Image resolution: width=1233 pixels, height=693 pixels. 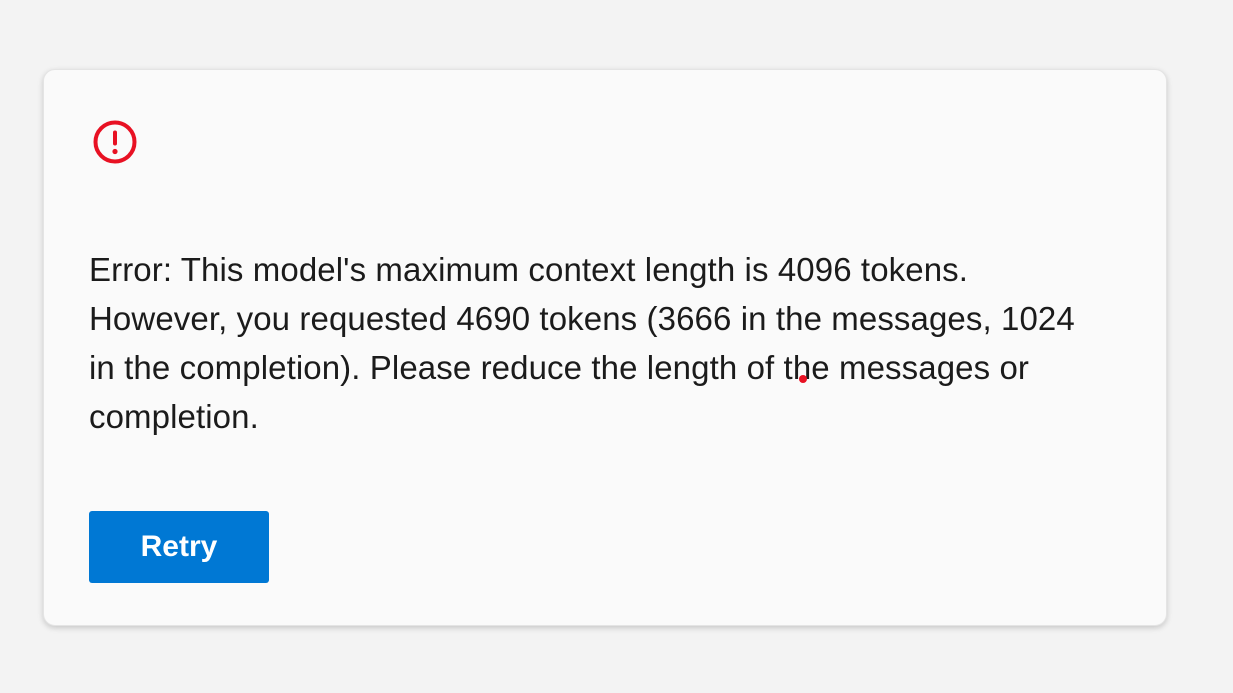 I want to click on cursor-indicator, so click(x=803, y=379).